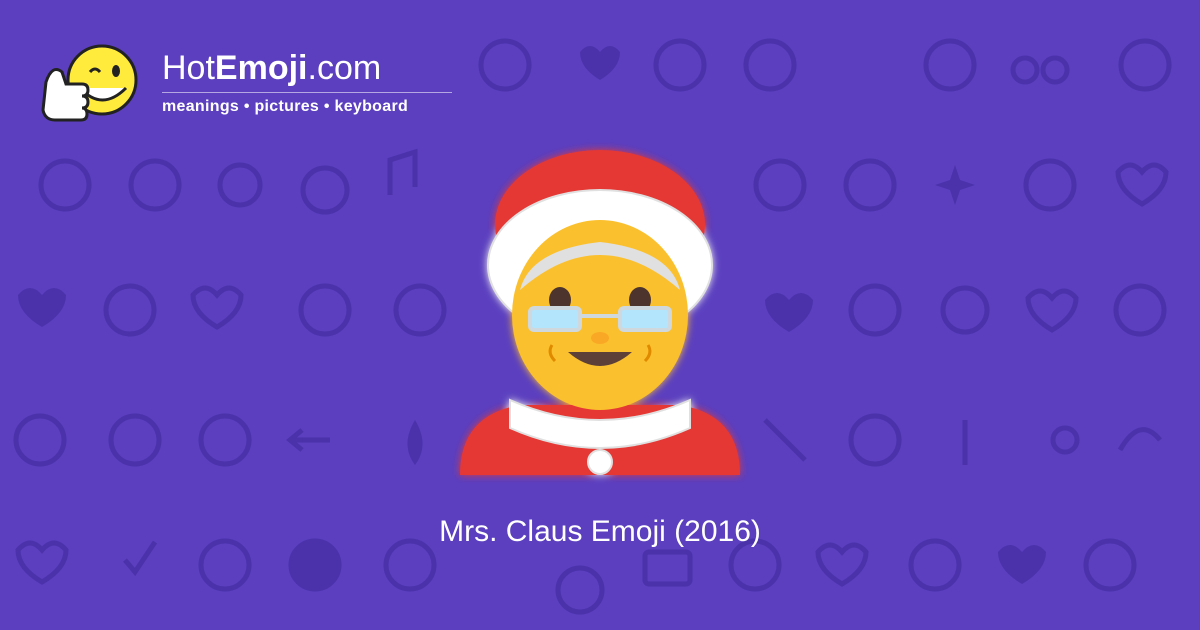 Image resolution: width=1200 pixels, height=630 pixels. What do you see at coordinates (344, 68) in the screenshot?
I see `logo-suffix: .com` at bounding box center [344, 68].